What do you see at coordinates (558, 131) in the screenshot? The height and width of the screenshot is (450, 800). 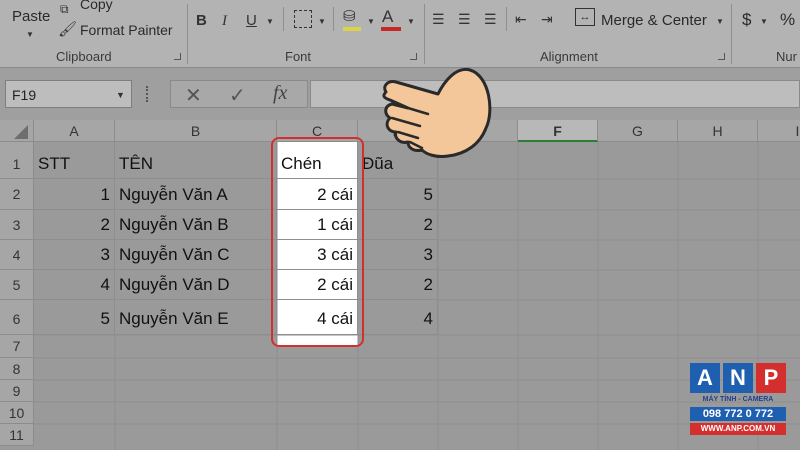 I see `column-header-f: F` at bounding box center [558, 131].